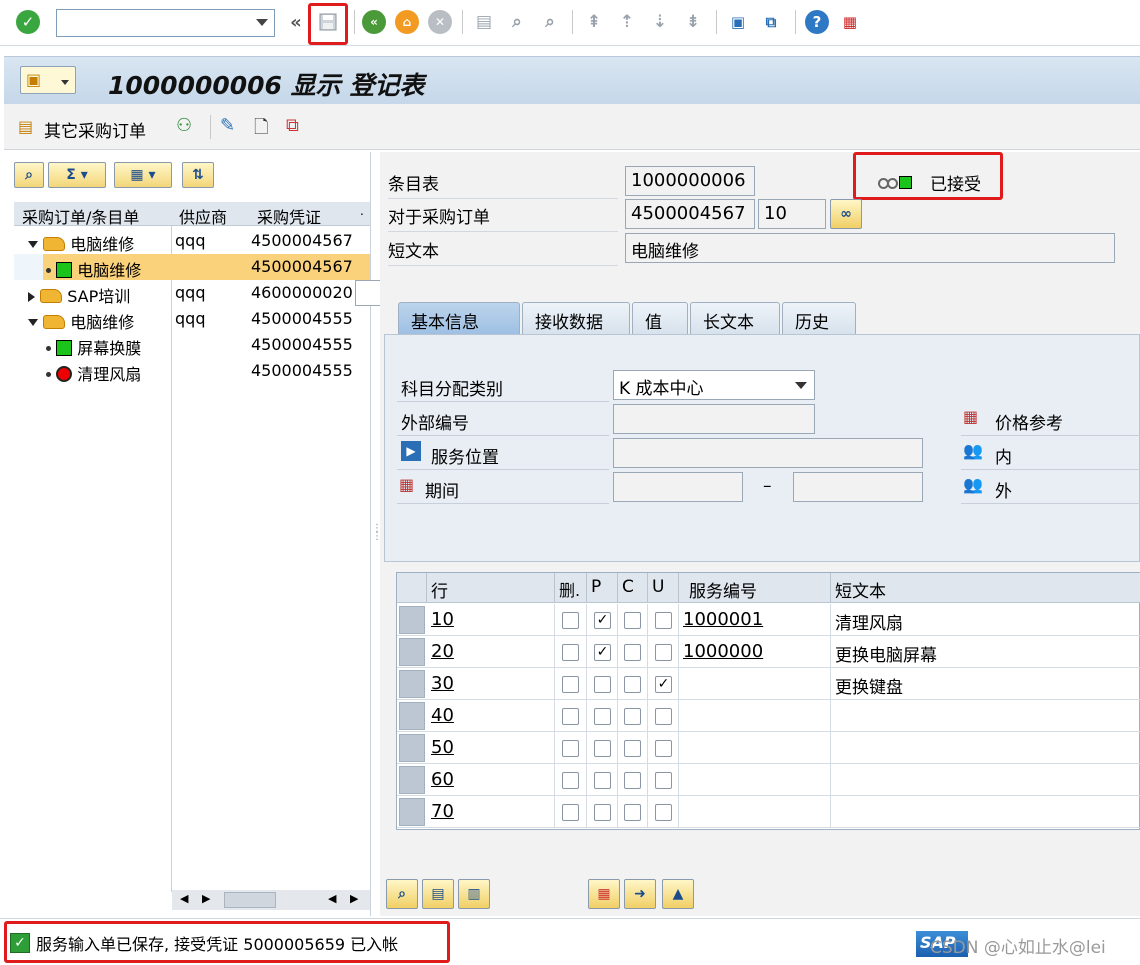  Describe the element at coordinates (491, 588) in the screenshot. I see `col-line: 行` at that location.